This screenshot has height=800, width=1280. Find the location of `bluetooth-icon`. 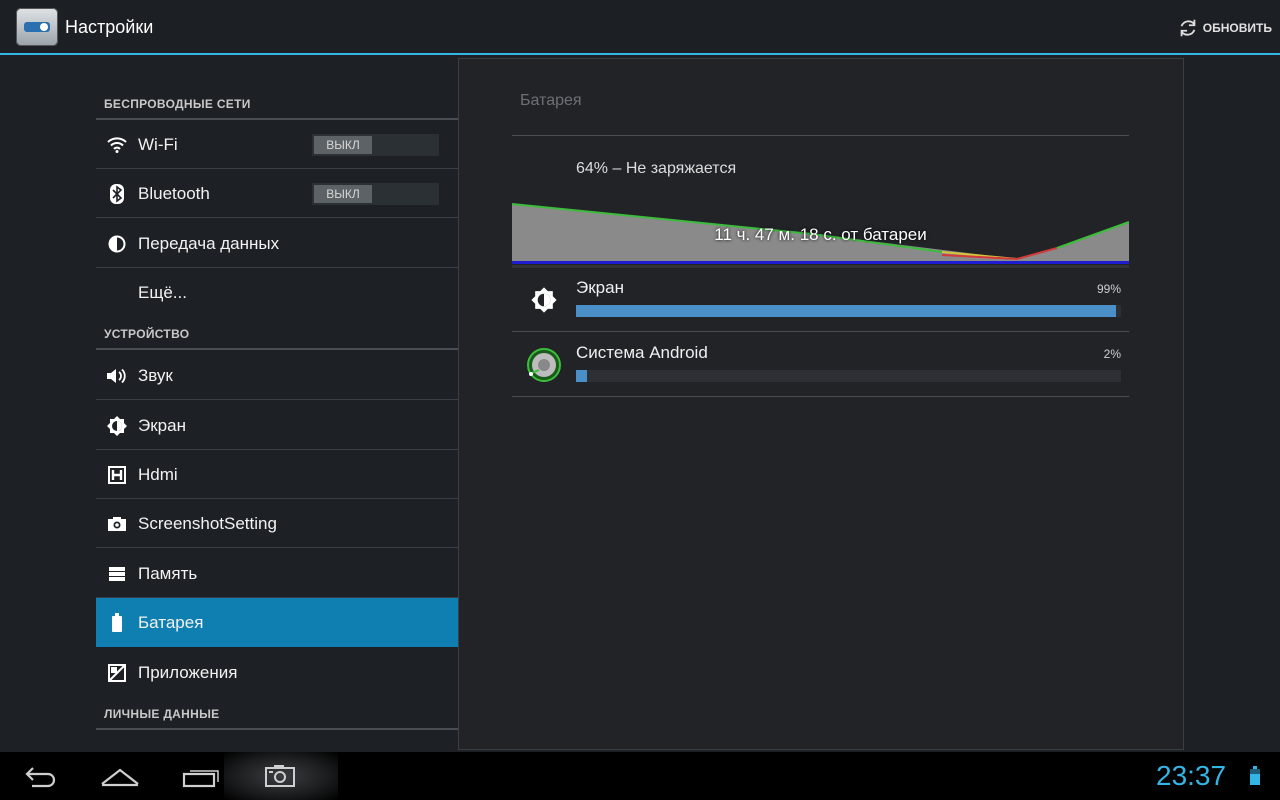

bluetooth-icon is located at coordinates (117, 194).